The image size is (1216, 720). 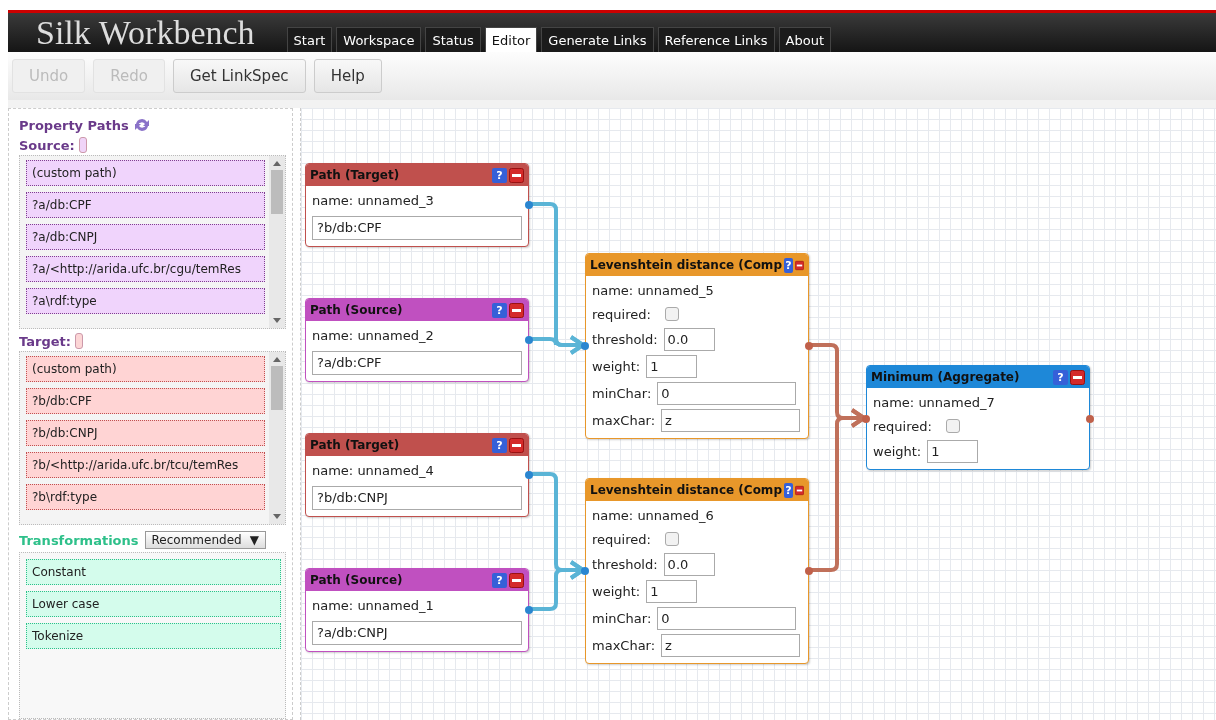 What do you see at coordinates (145, 32) in the screenshot?
I see `app-title: Silk Workbench` at bounding box center [145, 32].